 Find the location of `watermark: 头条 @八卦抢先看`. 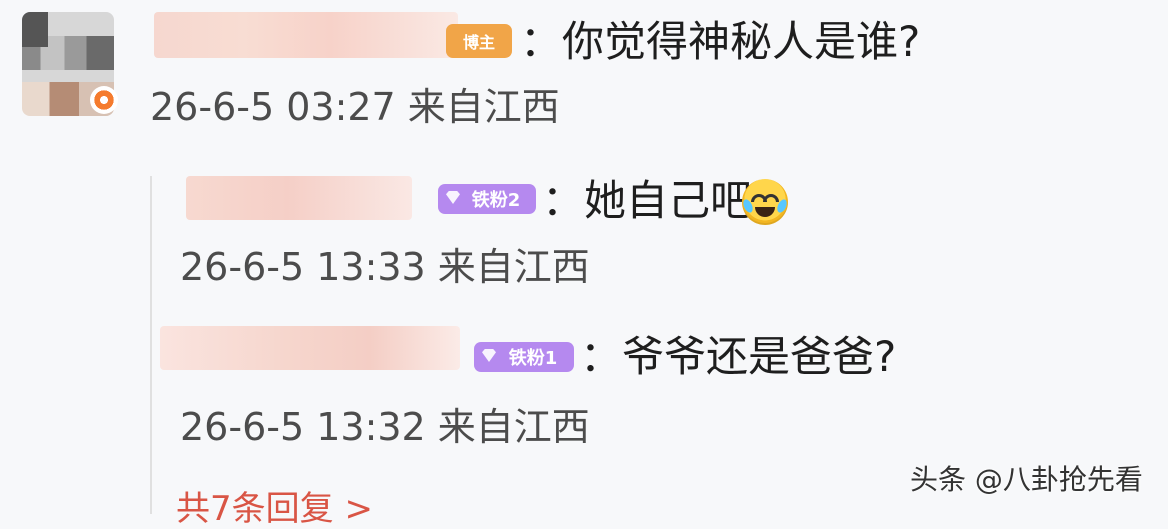

watermark: 头条 @八卦抢先看 is located at coordinates (1026, 479).